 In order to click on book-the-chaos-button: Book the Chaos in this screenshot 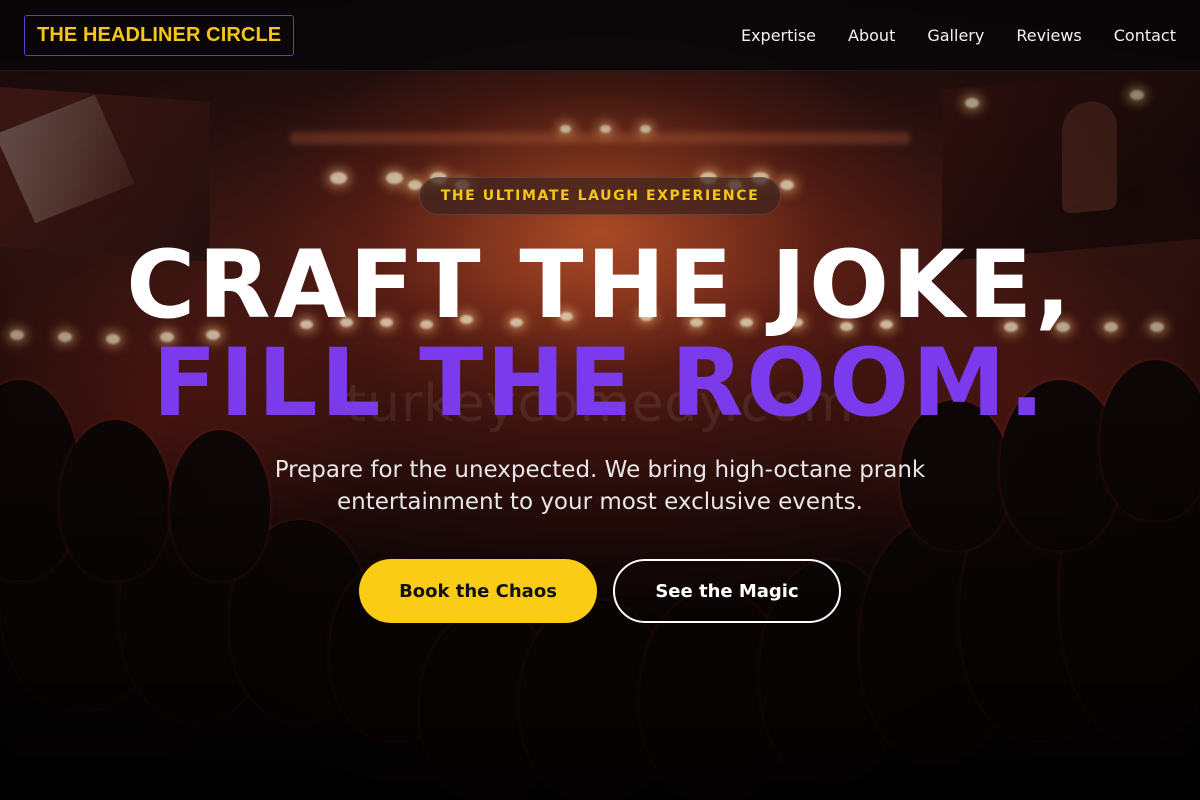, I will do `click(478, 591)`.